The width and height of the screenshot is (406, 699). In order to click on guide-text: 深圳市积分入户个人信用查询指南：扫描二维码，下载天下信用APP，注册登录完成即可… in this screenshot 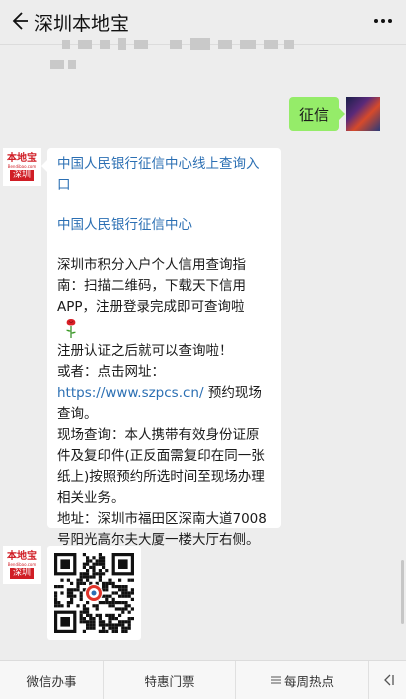, I will do `click(151, 286)`.